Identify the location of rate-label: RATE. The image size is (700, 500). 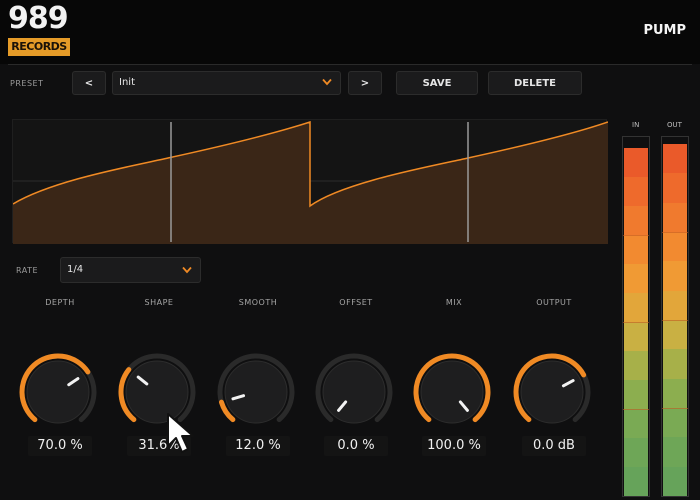
(27, 270).